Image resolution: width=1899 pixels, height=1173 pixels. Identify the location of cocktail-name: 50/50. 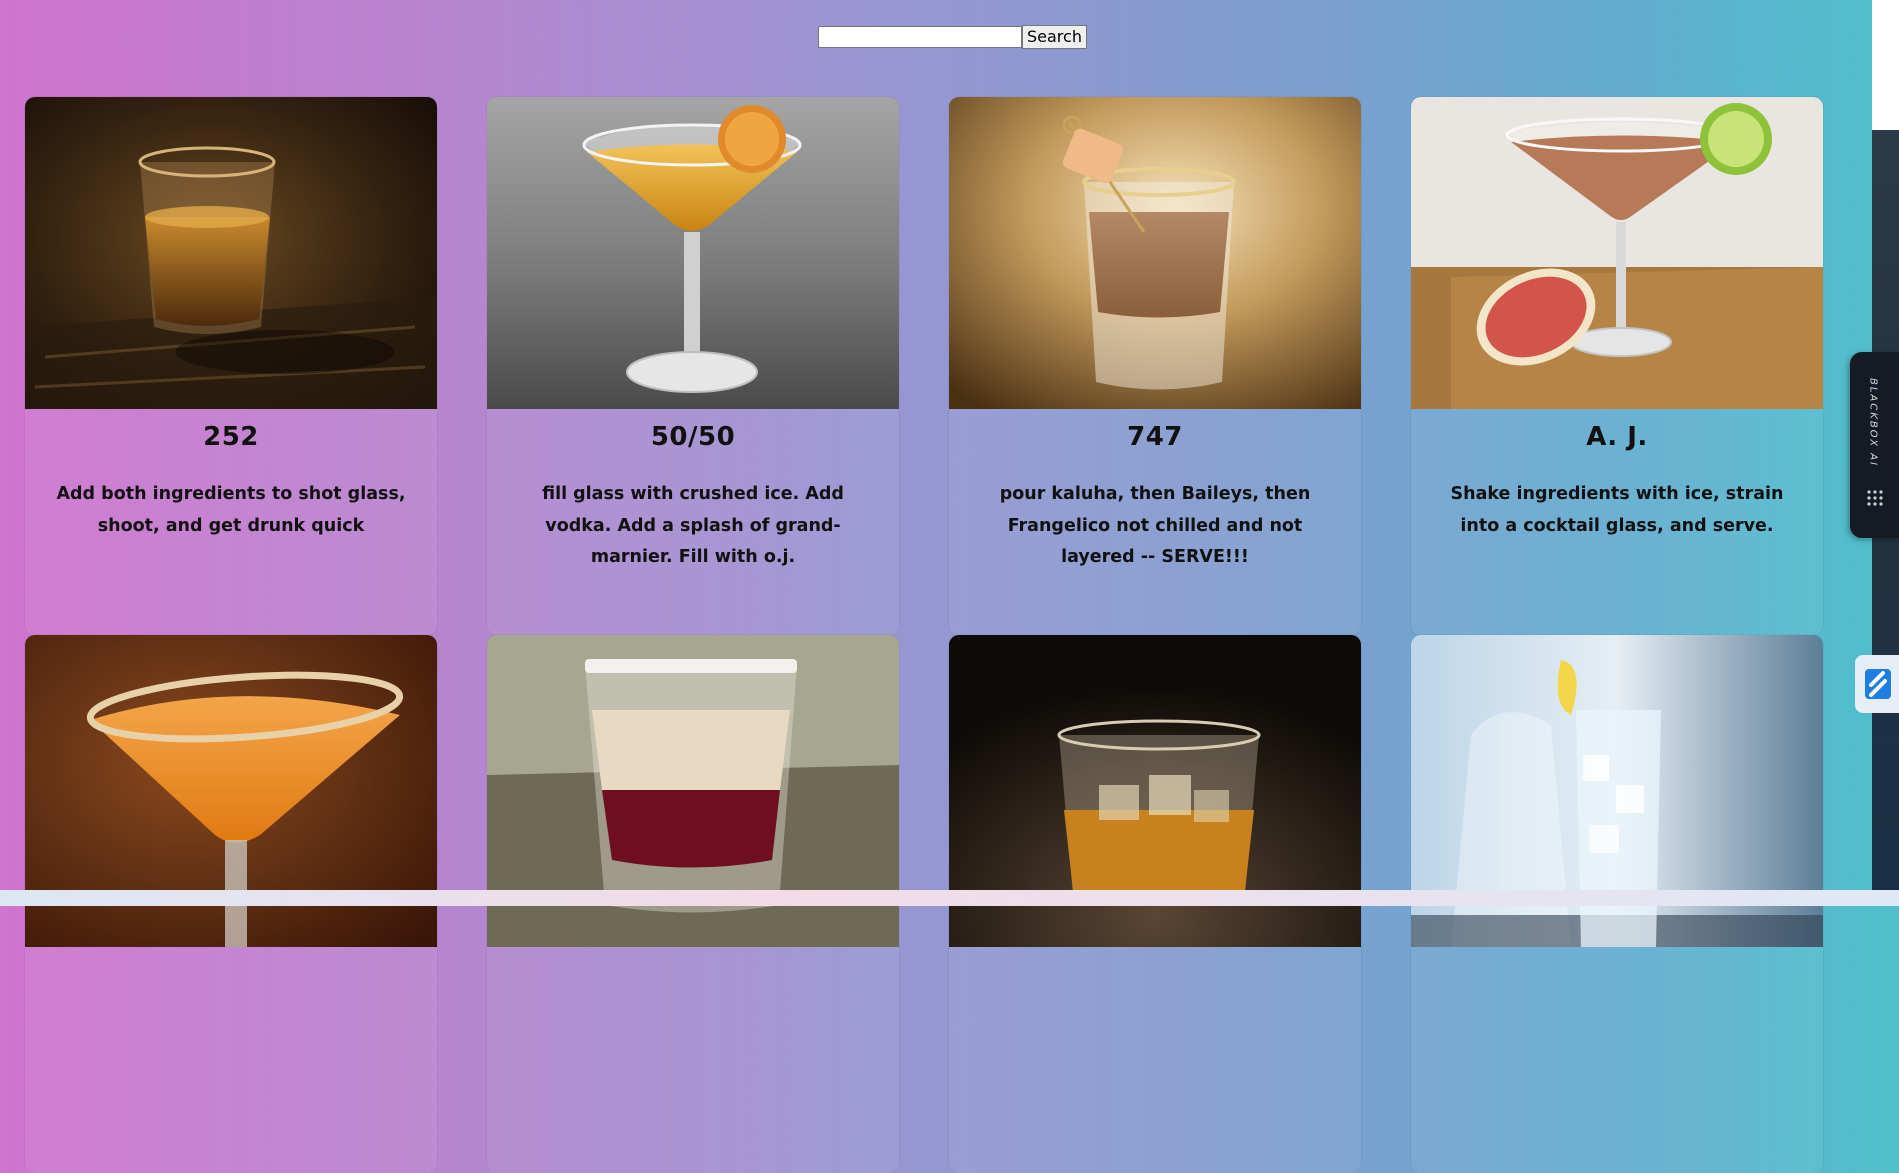
(693, 437).